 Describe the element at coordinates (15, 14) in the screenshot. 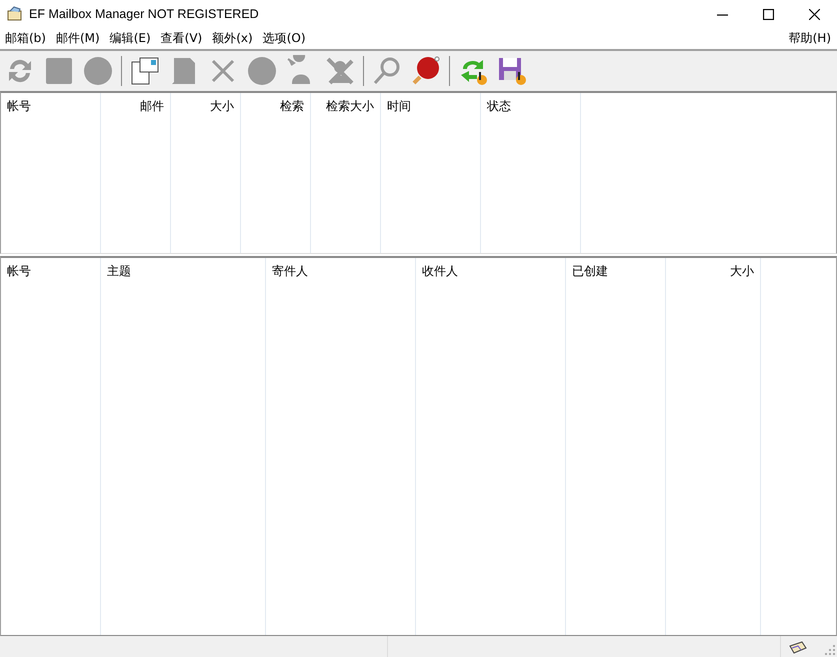

I see `mailbox-app-icon` at that location.